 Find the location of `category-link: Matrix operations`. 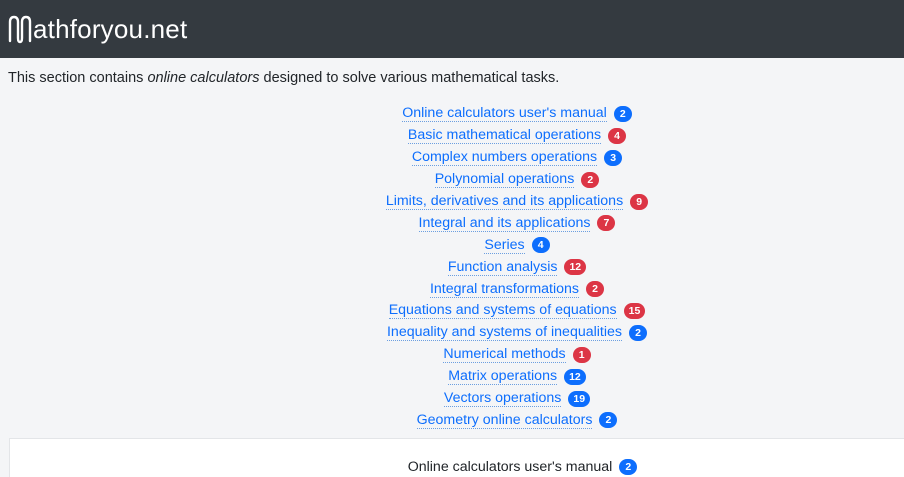

category-link: Matrix operations is located at coordinates (503, 377).